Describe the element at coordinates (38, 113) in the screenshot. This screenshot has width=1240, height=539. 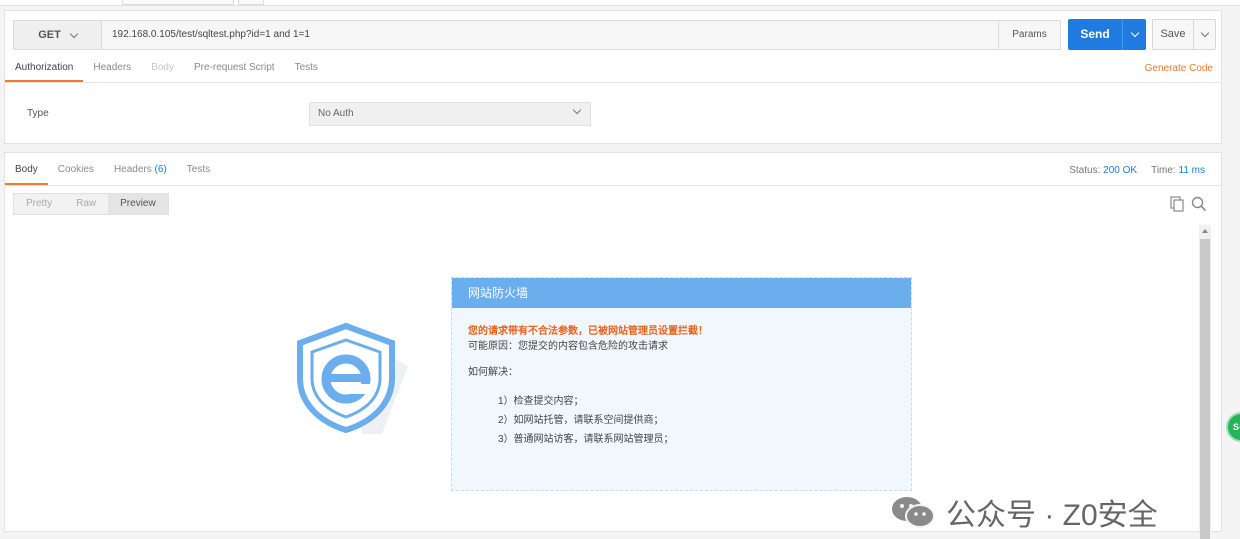
I see `auth-type-label: Type` at that location.